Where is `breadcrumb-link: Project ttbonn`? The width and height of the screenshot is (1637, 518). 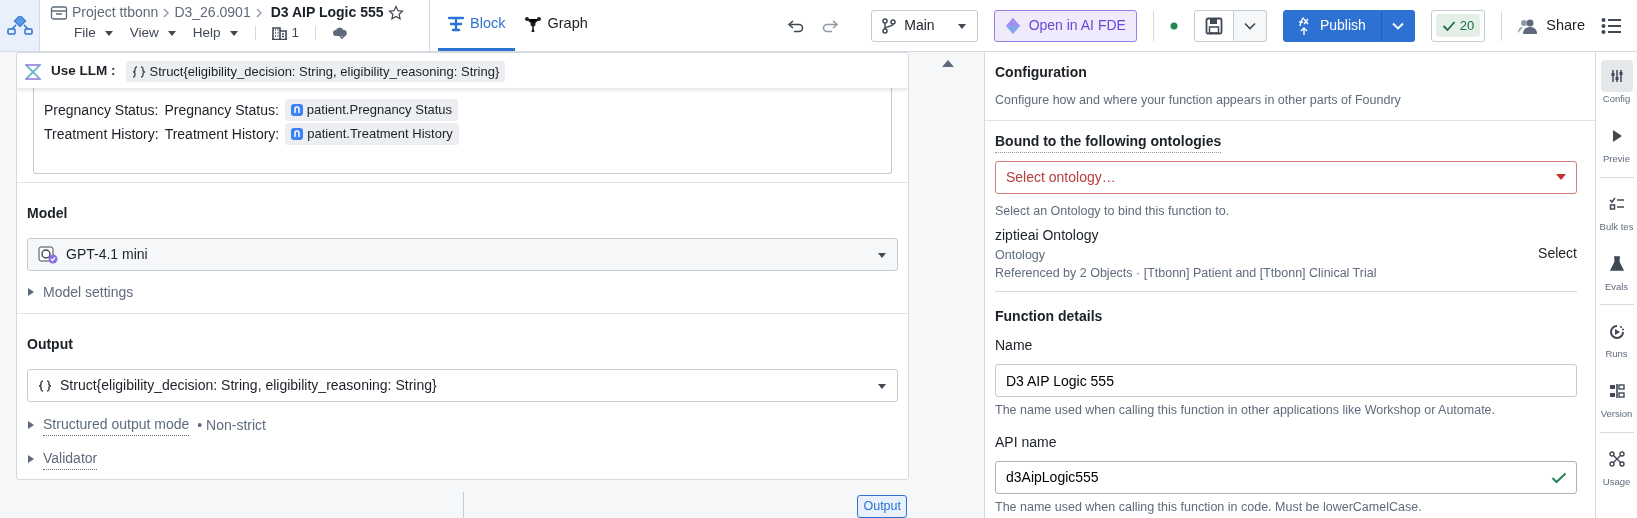 breadcrumb-link: Project ttbonn is located at coordinates (115, 12).